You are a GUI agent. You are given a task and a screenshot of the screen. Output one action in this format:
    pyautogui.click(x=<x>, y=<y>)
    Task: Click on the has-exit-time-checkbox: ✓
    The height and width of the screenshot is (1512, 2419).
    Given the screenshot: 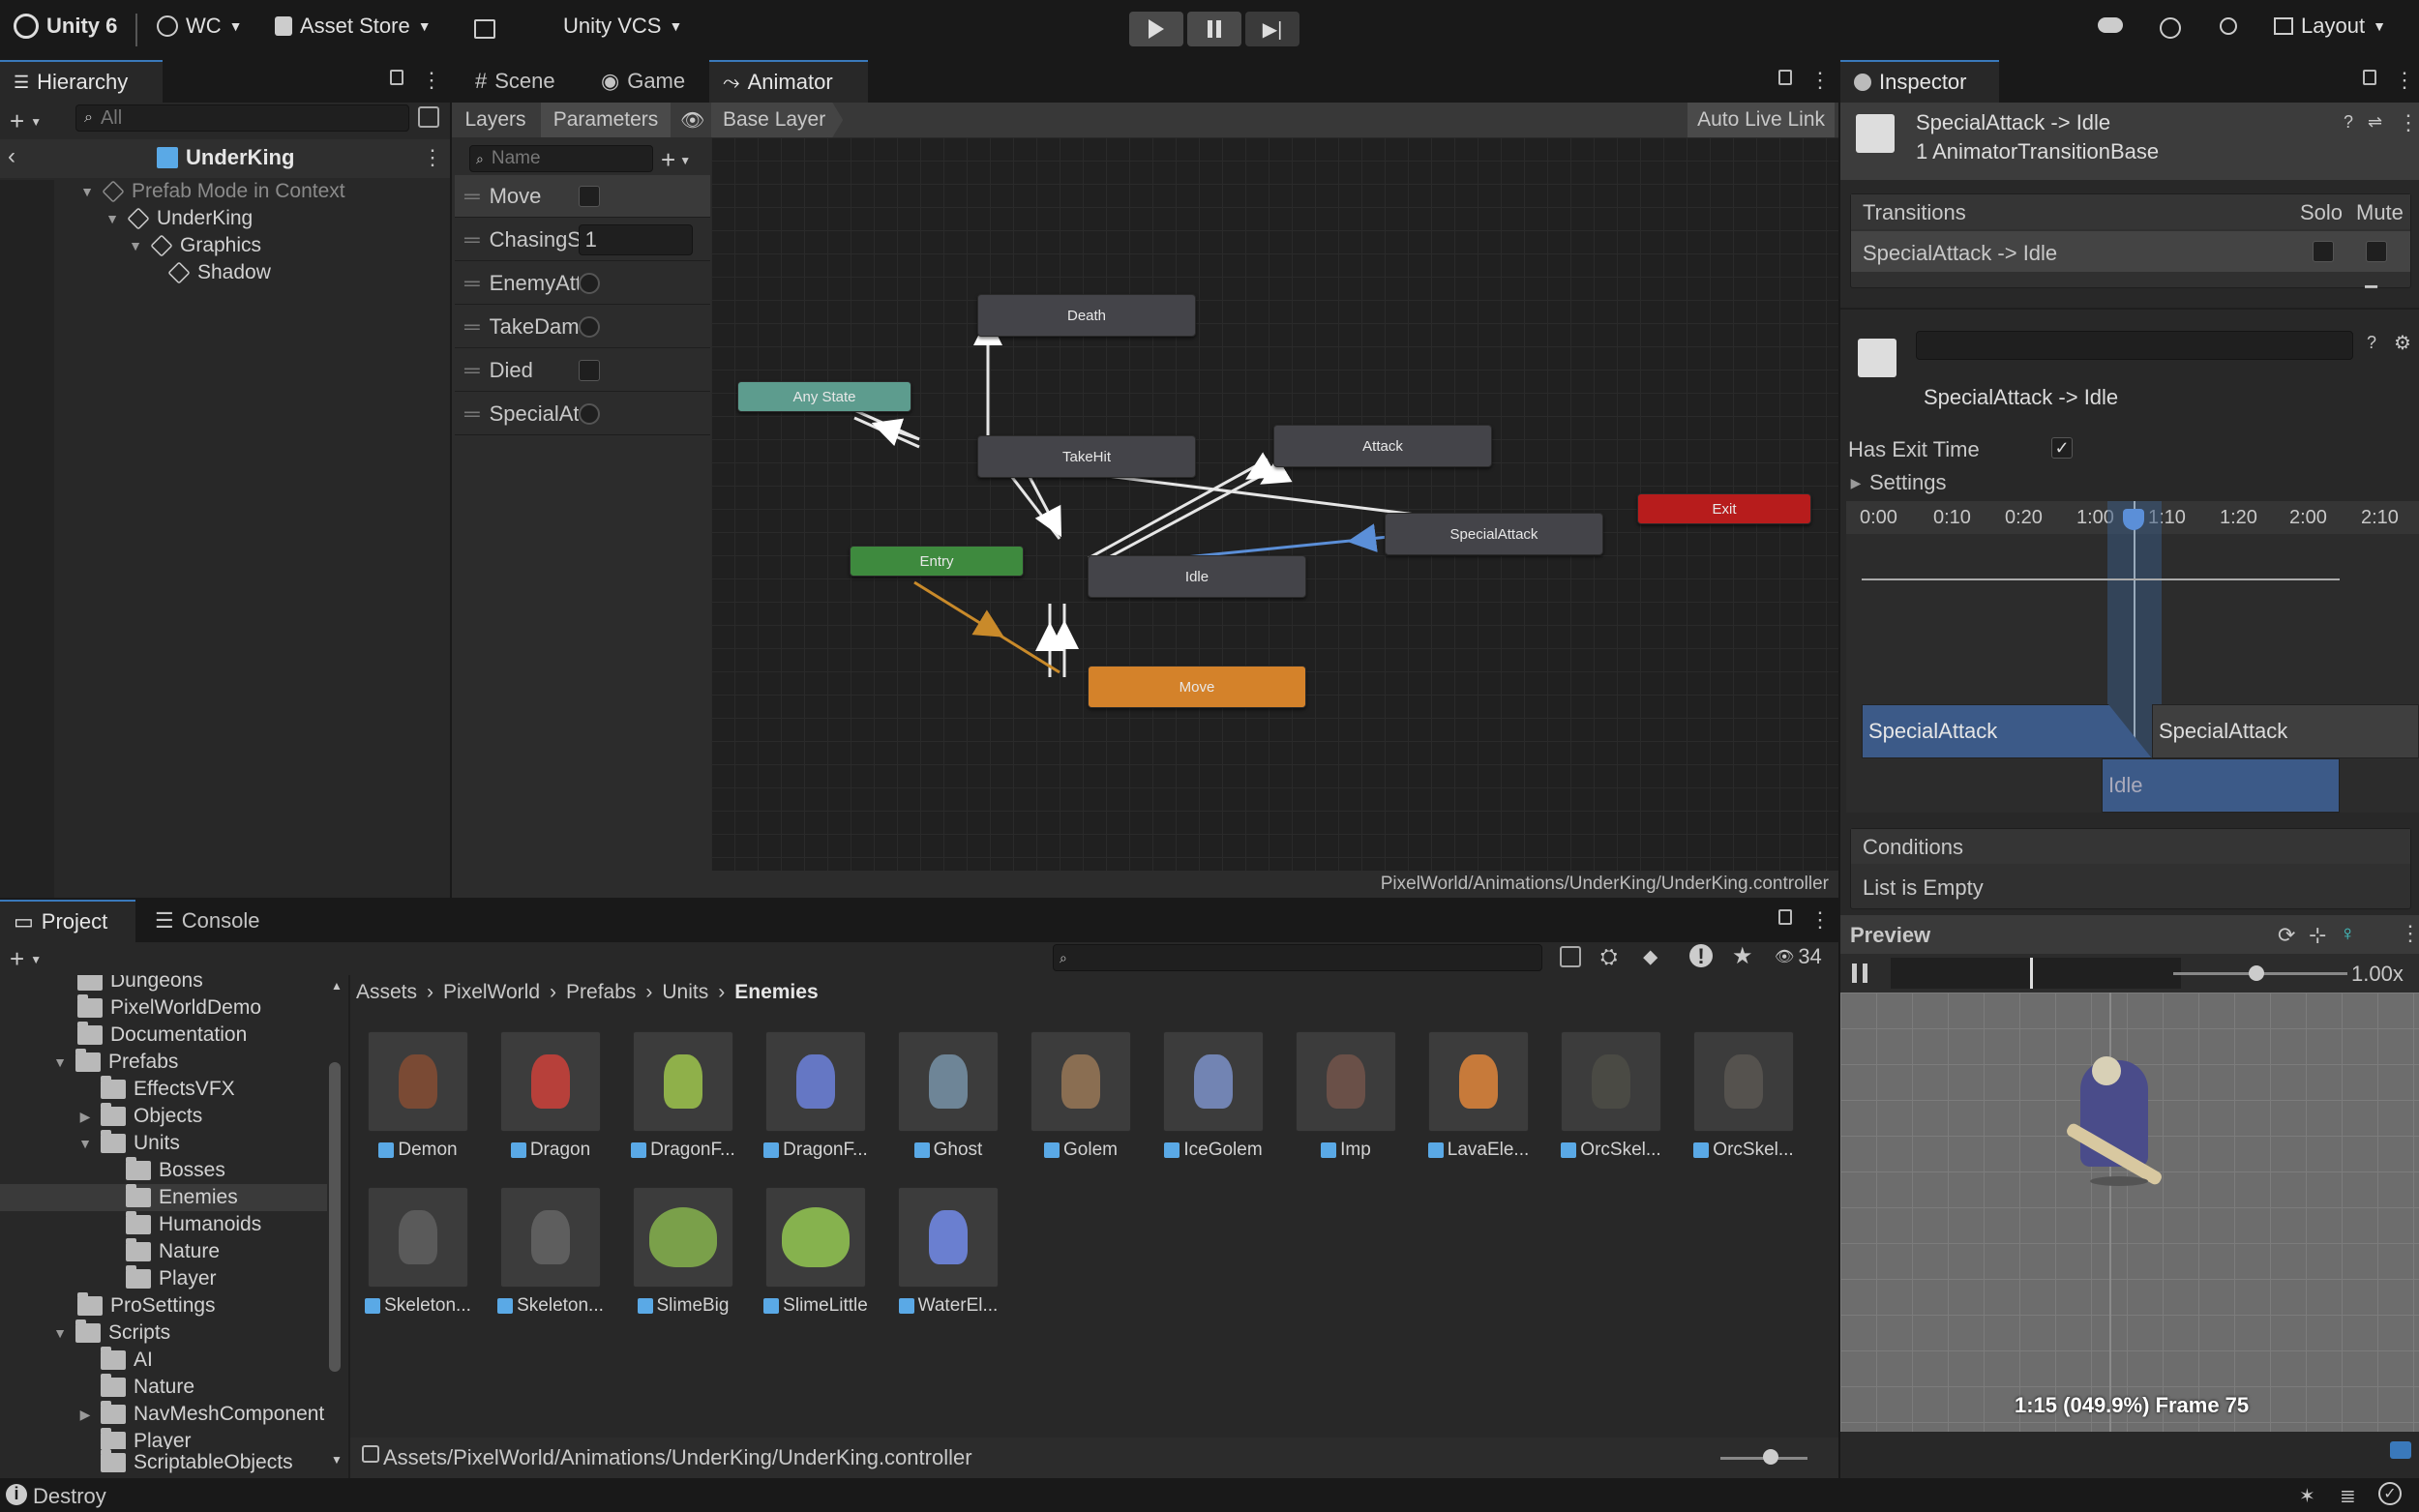 What is the action you would take?
    pyautogui.click(x=2062, y=448)
    